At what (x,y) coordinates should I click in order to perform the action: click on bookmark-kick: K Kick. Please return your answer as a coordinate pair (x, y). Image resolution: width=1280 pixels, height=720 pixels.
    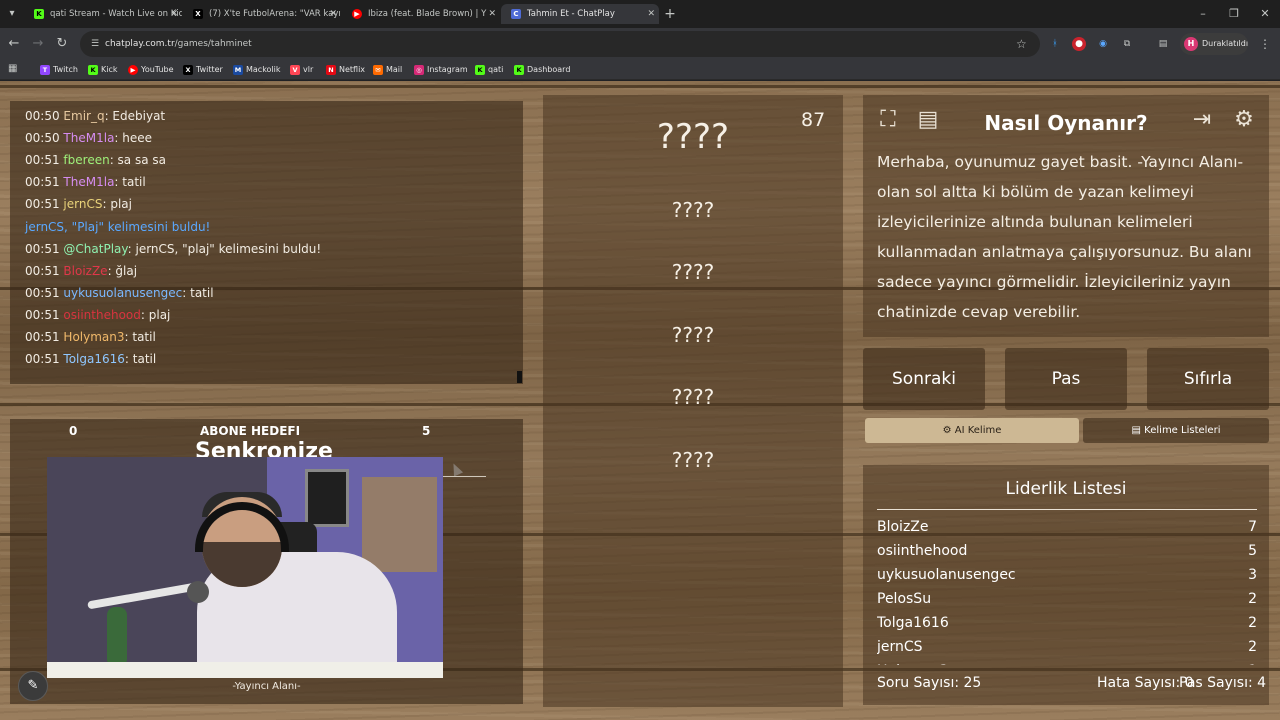
    Looking at the image, I should click on (103, 70).